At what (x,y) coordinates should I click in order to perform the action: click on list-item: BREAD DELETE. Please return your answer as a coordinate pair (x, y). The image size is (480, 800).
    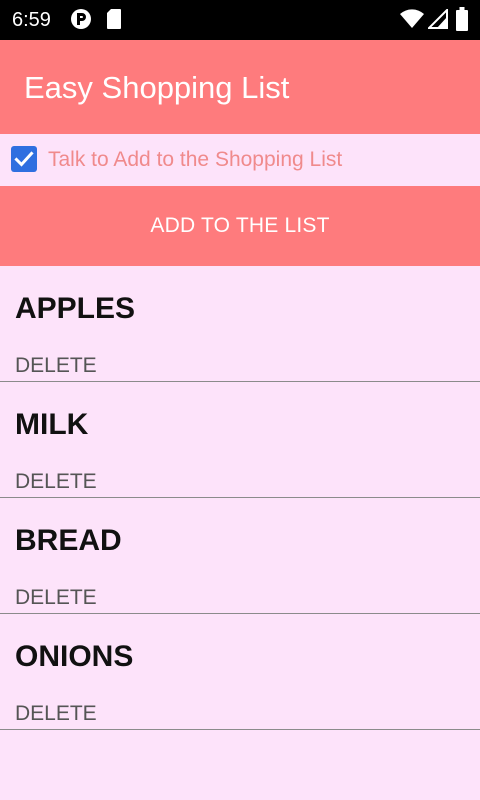
    Looking at the image, I should click on (240, 556).